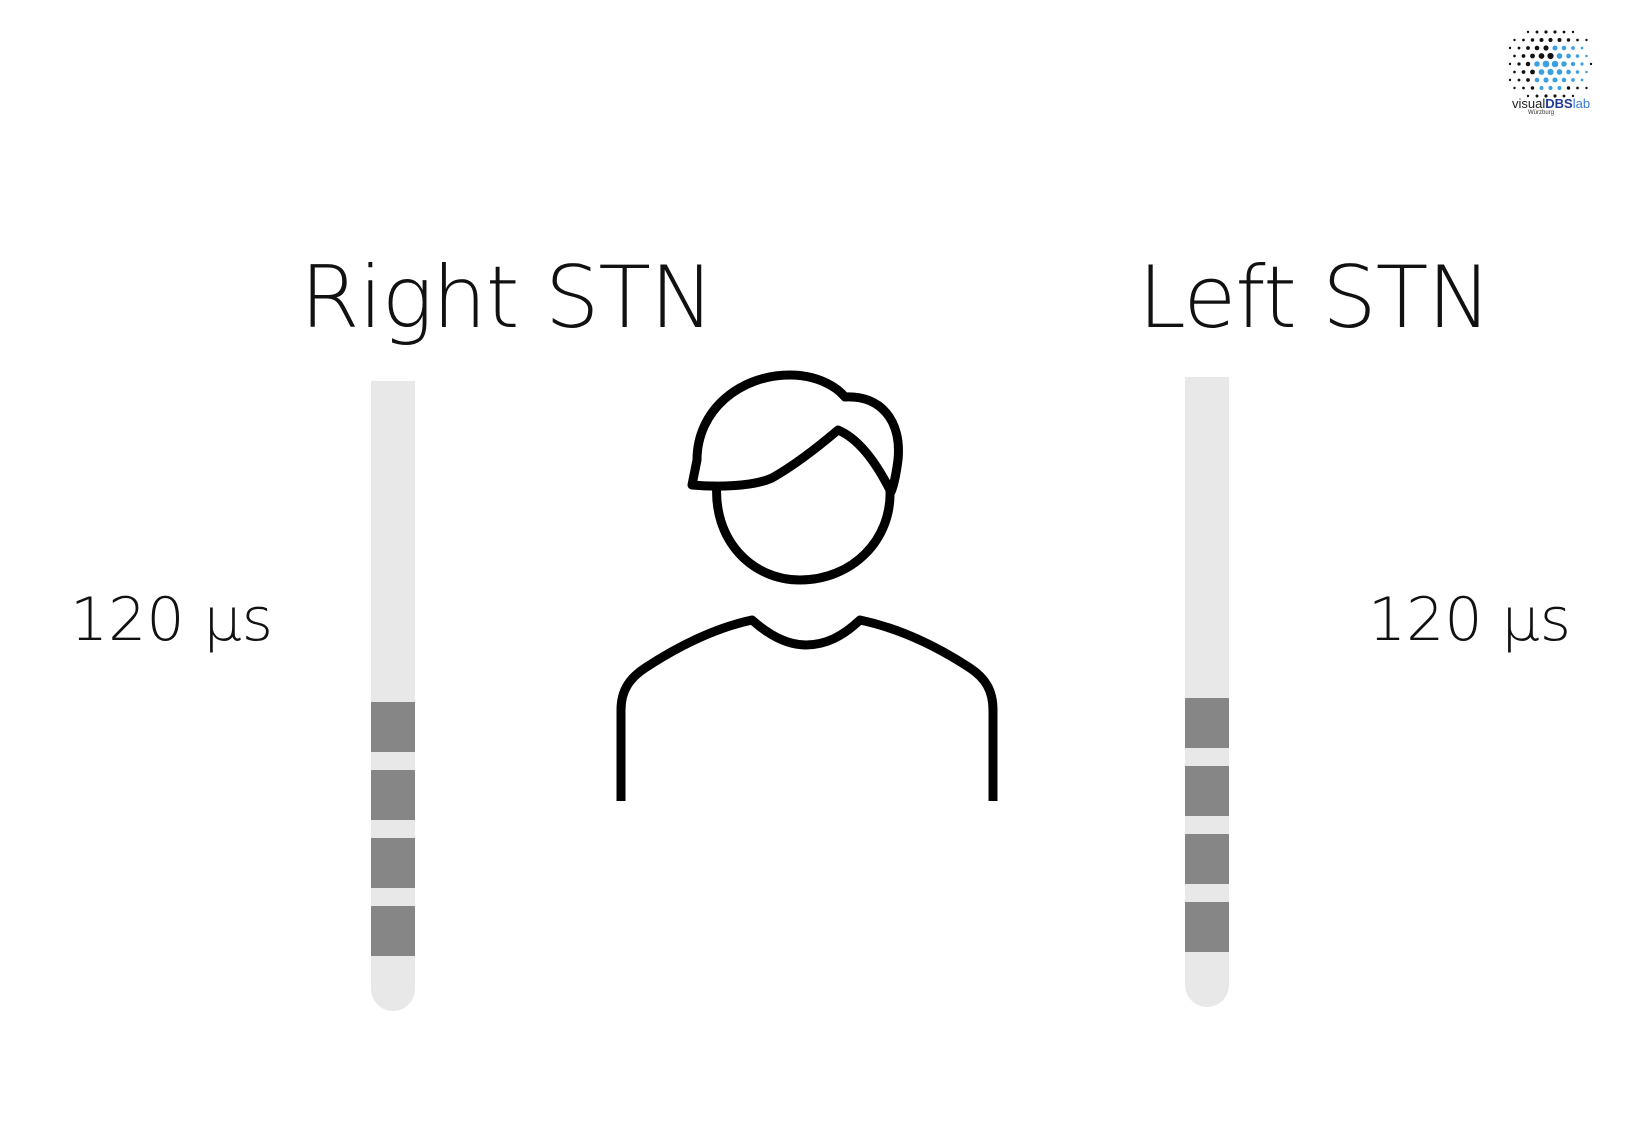 This screenshot has height=1132, width=1644. I want to click on left-stn-title: Left STN, so click(1315, 298).